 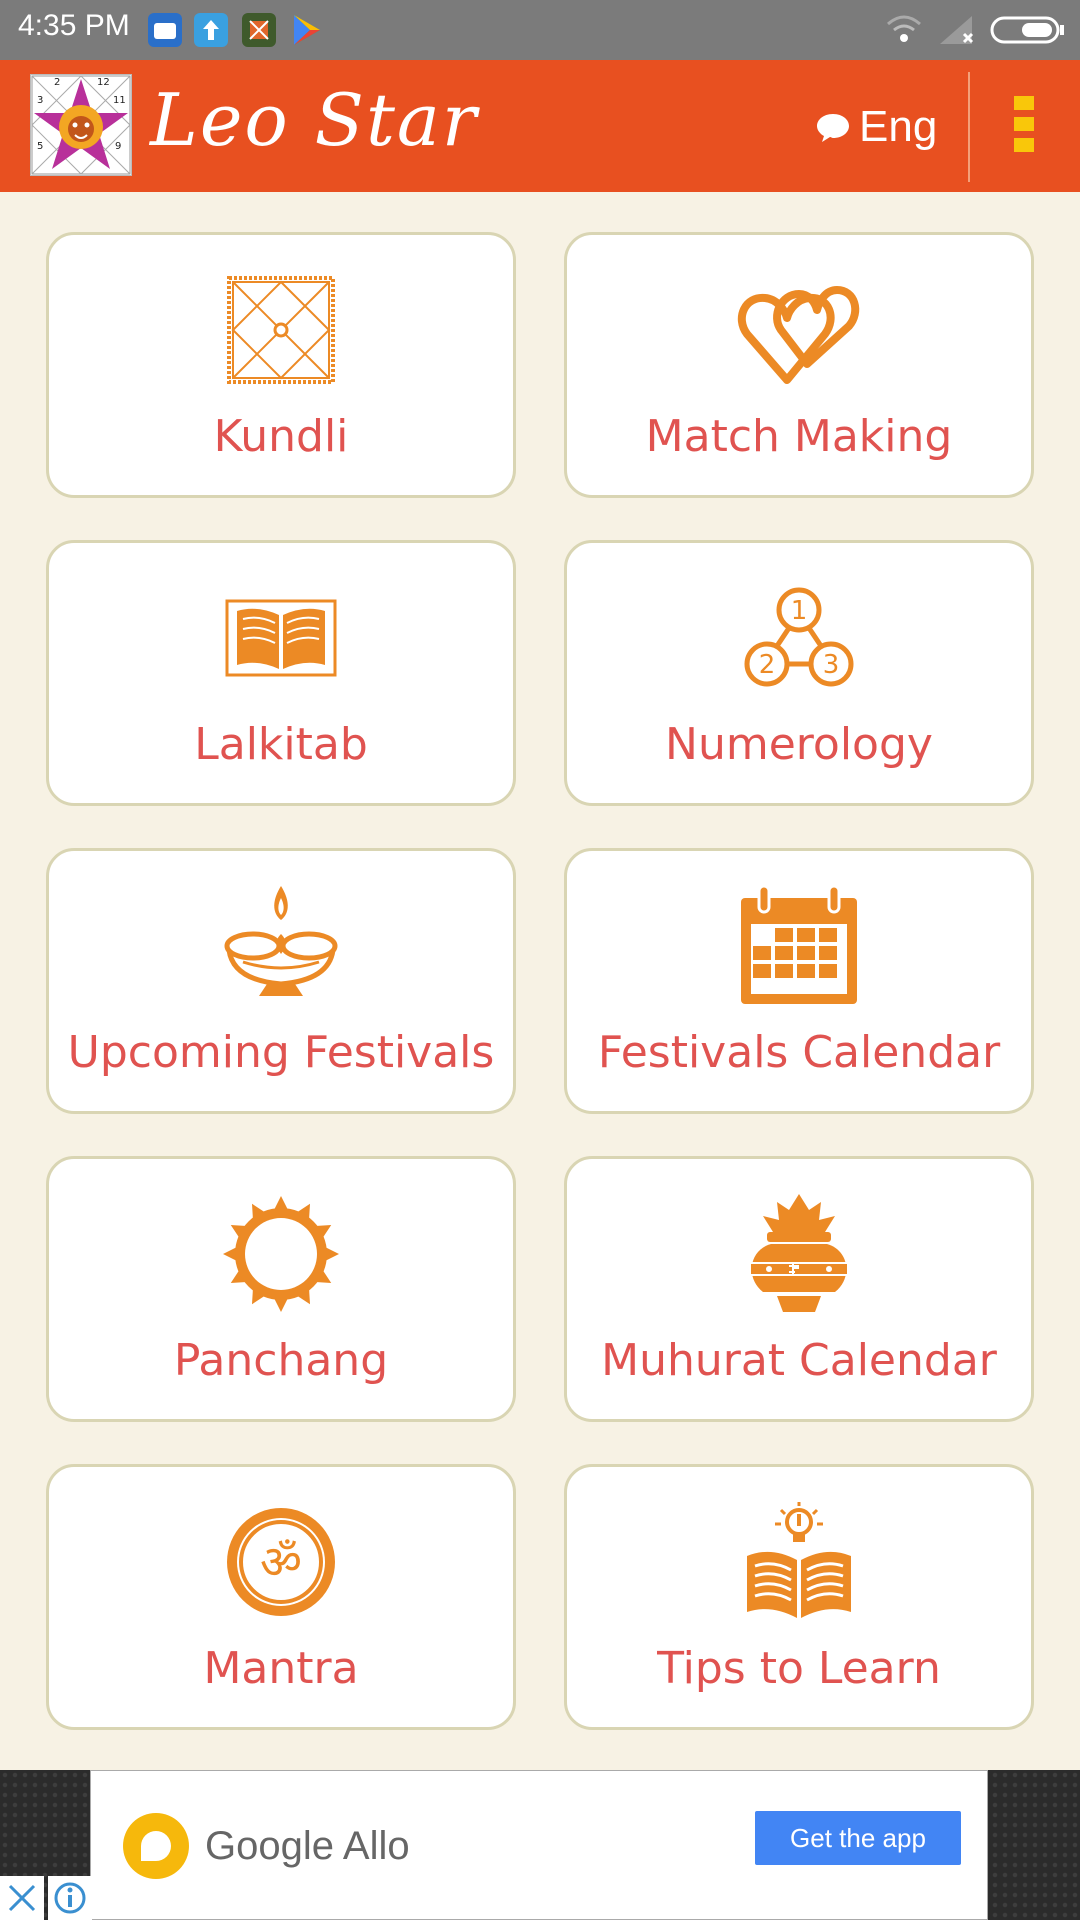 What do you see at coordinates (799, 1052) in the screenshot?
I see `menu-card-label: Festivals Calendar` at bounding box center [799, 1052].